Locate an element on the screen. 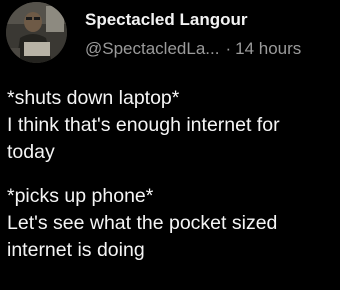 The height and width of the screenshot is (290, 340). tweet-line: *picks up phone* is located at coordinates (80, 196).